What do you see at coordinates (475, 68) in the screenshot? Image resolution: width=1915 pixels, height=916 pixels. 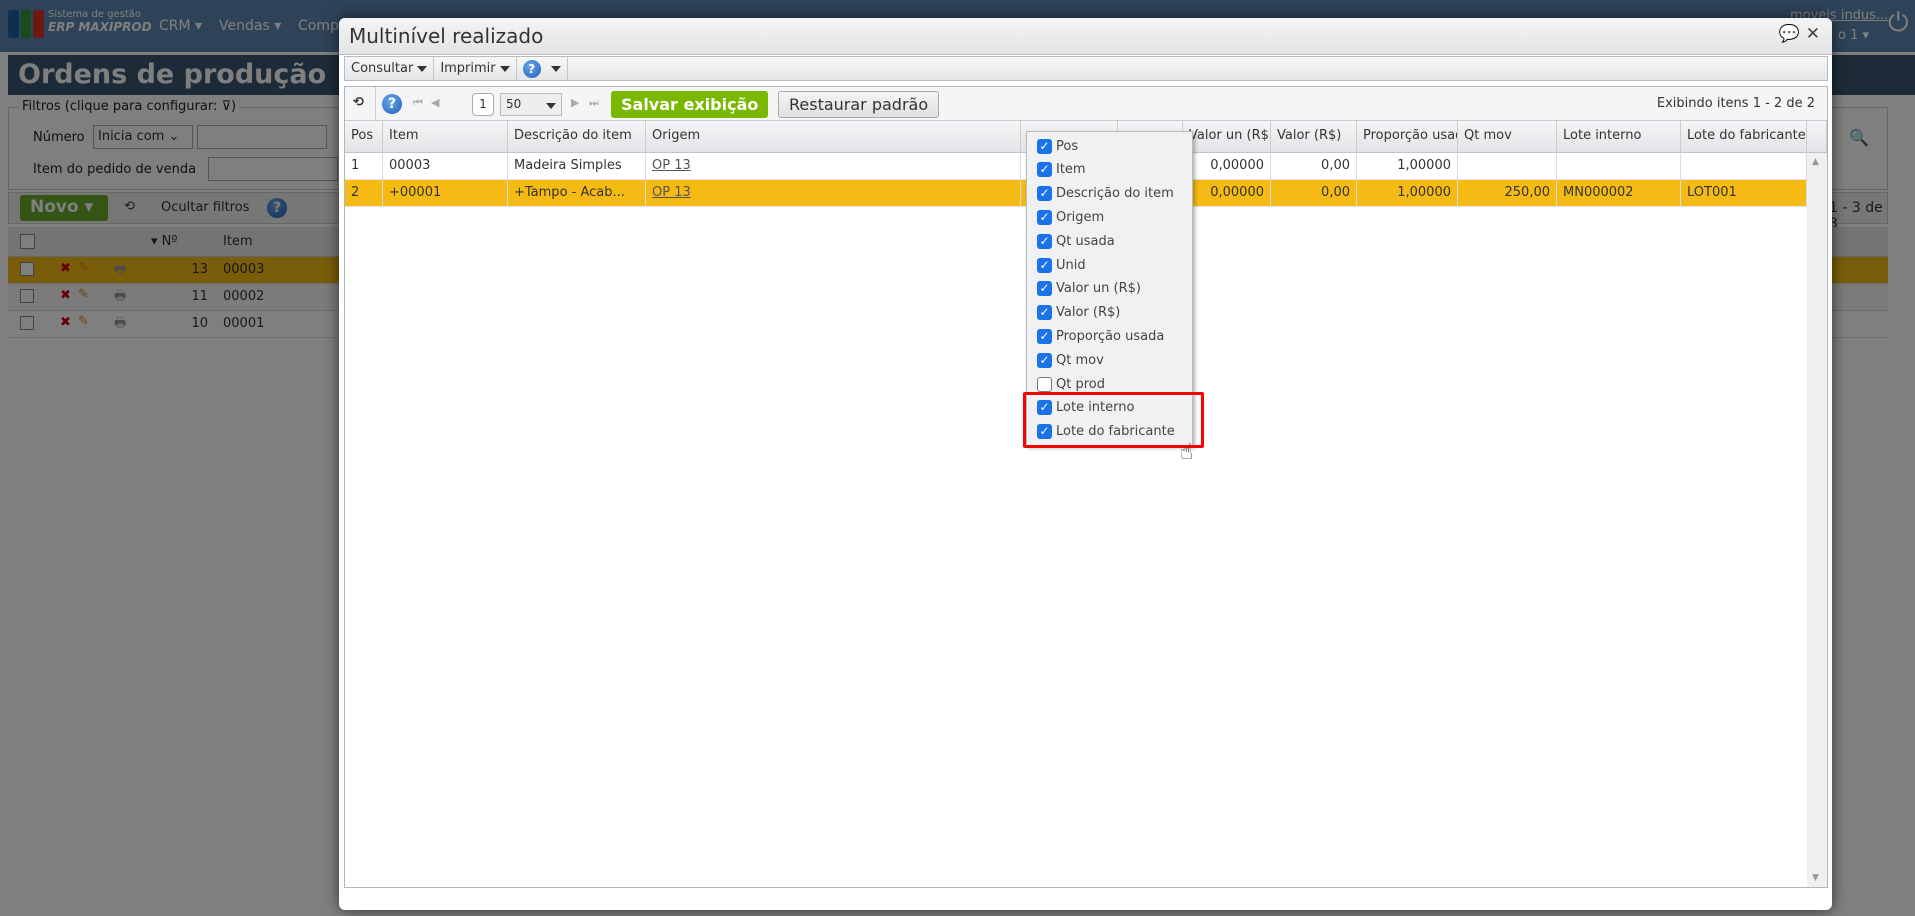 I see `menu-imprimir: Imprimir` at bounding box center [475, 68].